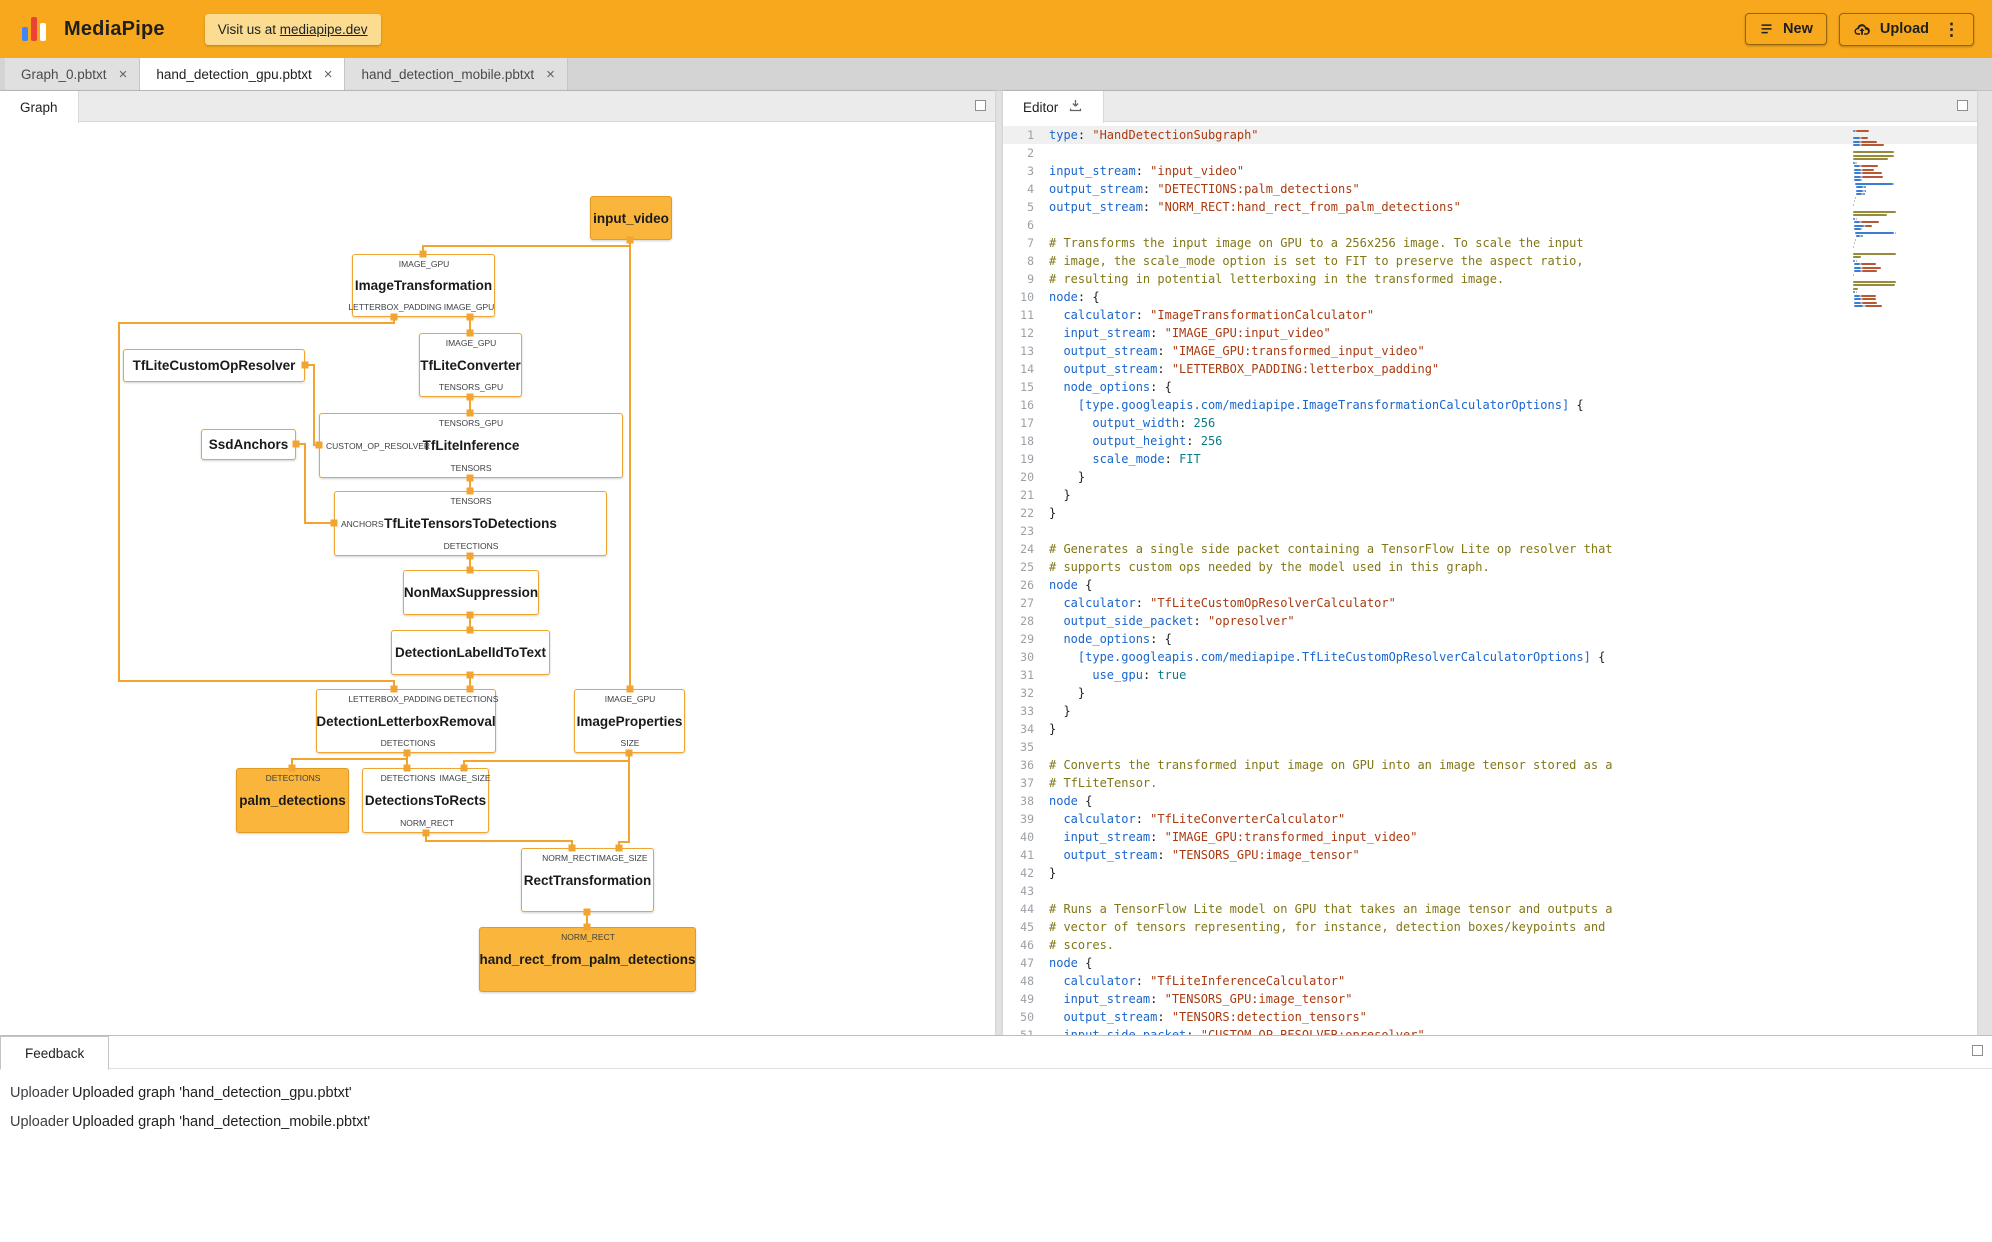 The width and height of the screenshot is (1992, 1242). I want to click on code-text: input_stream: "TENSORS_GPU:image_tensor", so click(1208, 999).